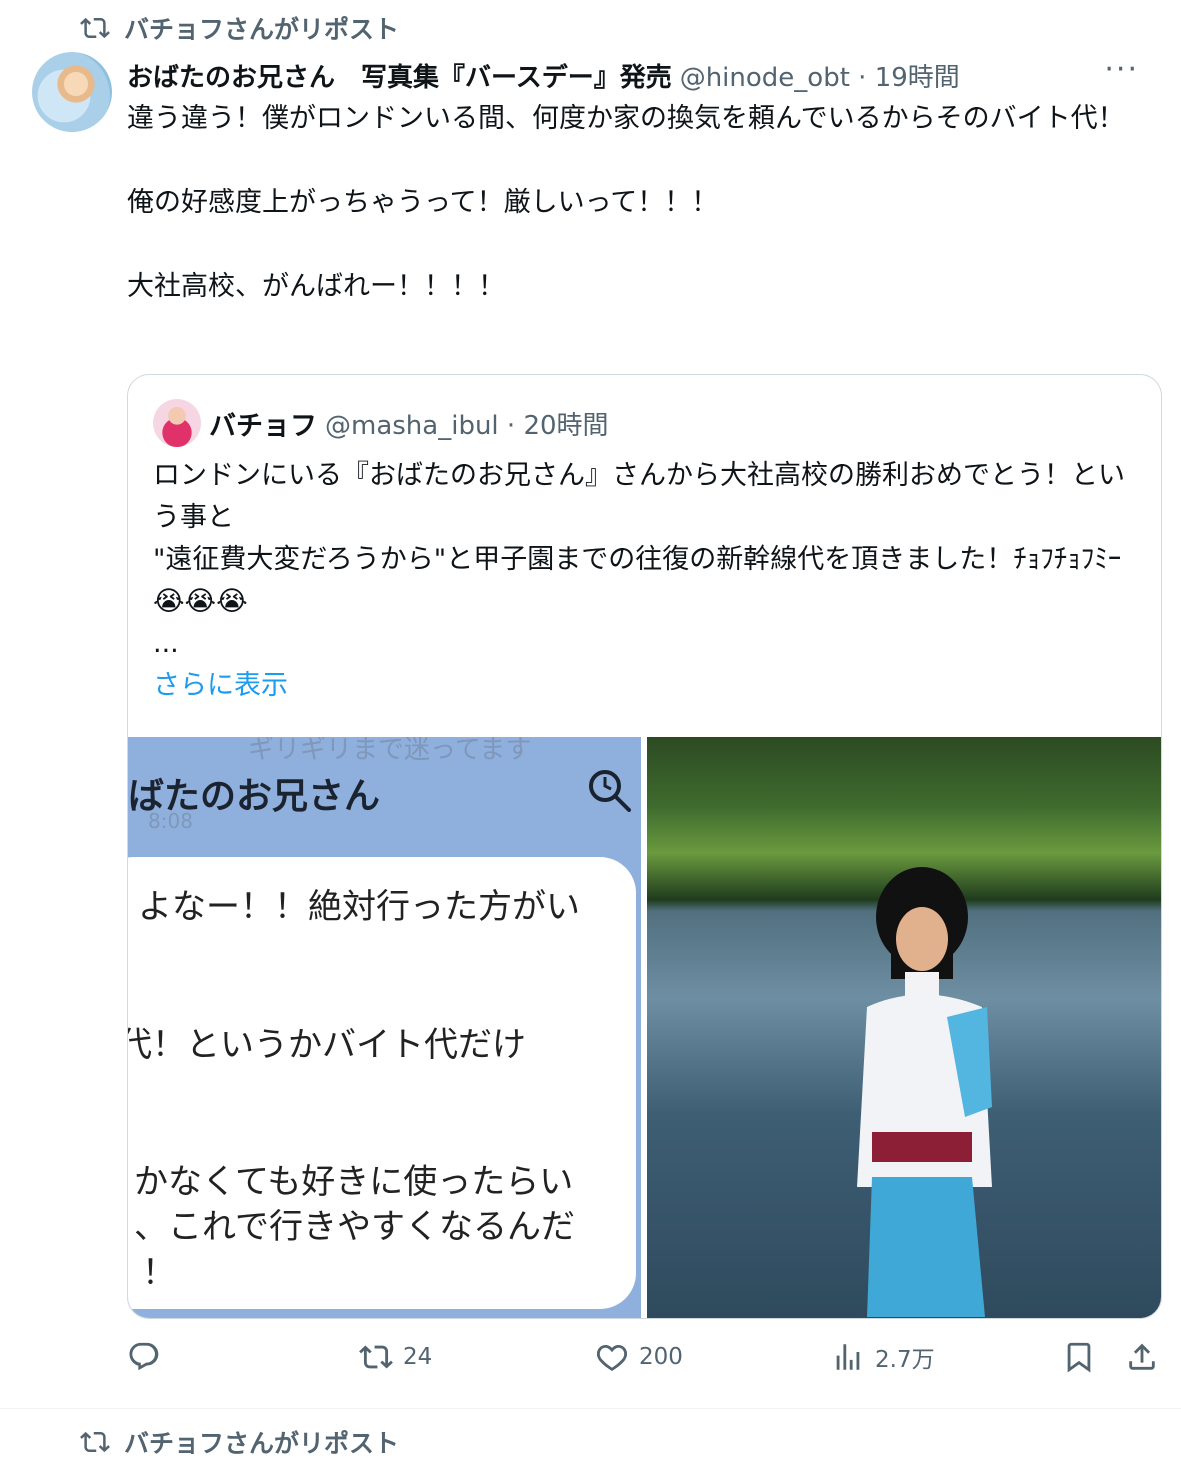  Describe the element at coordinates (159, 1273) in the screenshot. I see `chat-line: ！` at that location.